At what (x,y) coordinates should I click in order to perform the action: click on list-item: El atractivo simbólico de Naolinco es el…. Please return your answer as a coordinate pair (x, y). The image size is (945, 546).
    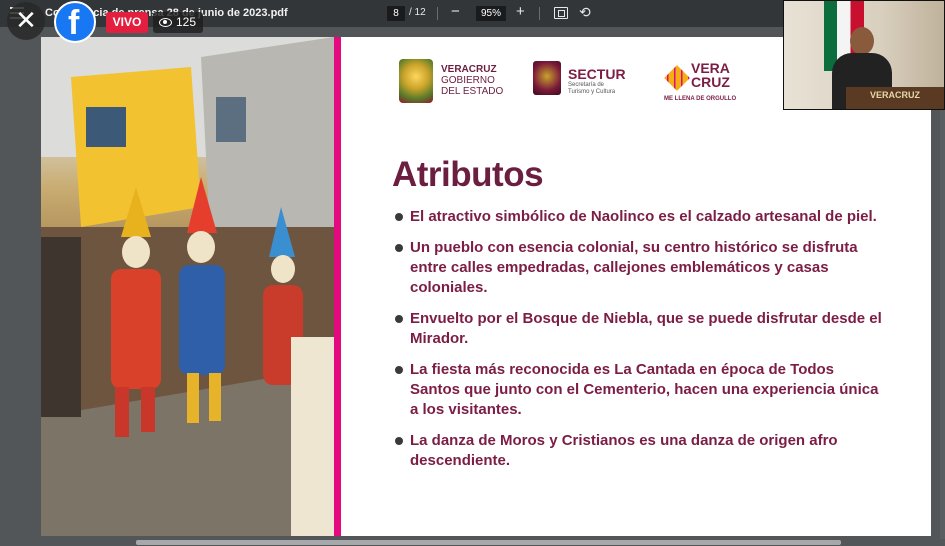
    Looking at the image, I should click on (640, 217).